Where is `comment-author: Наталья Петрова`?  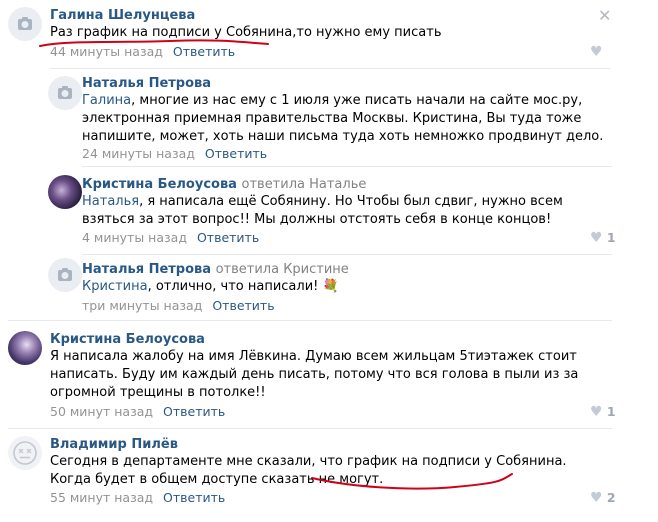
comment-author: Наталья Петрова is located at coordinates (146, 83).